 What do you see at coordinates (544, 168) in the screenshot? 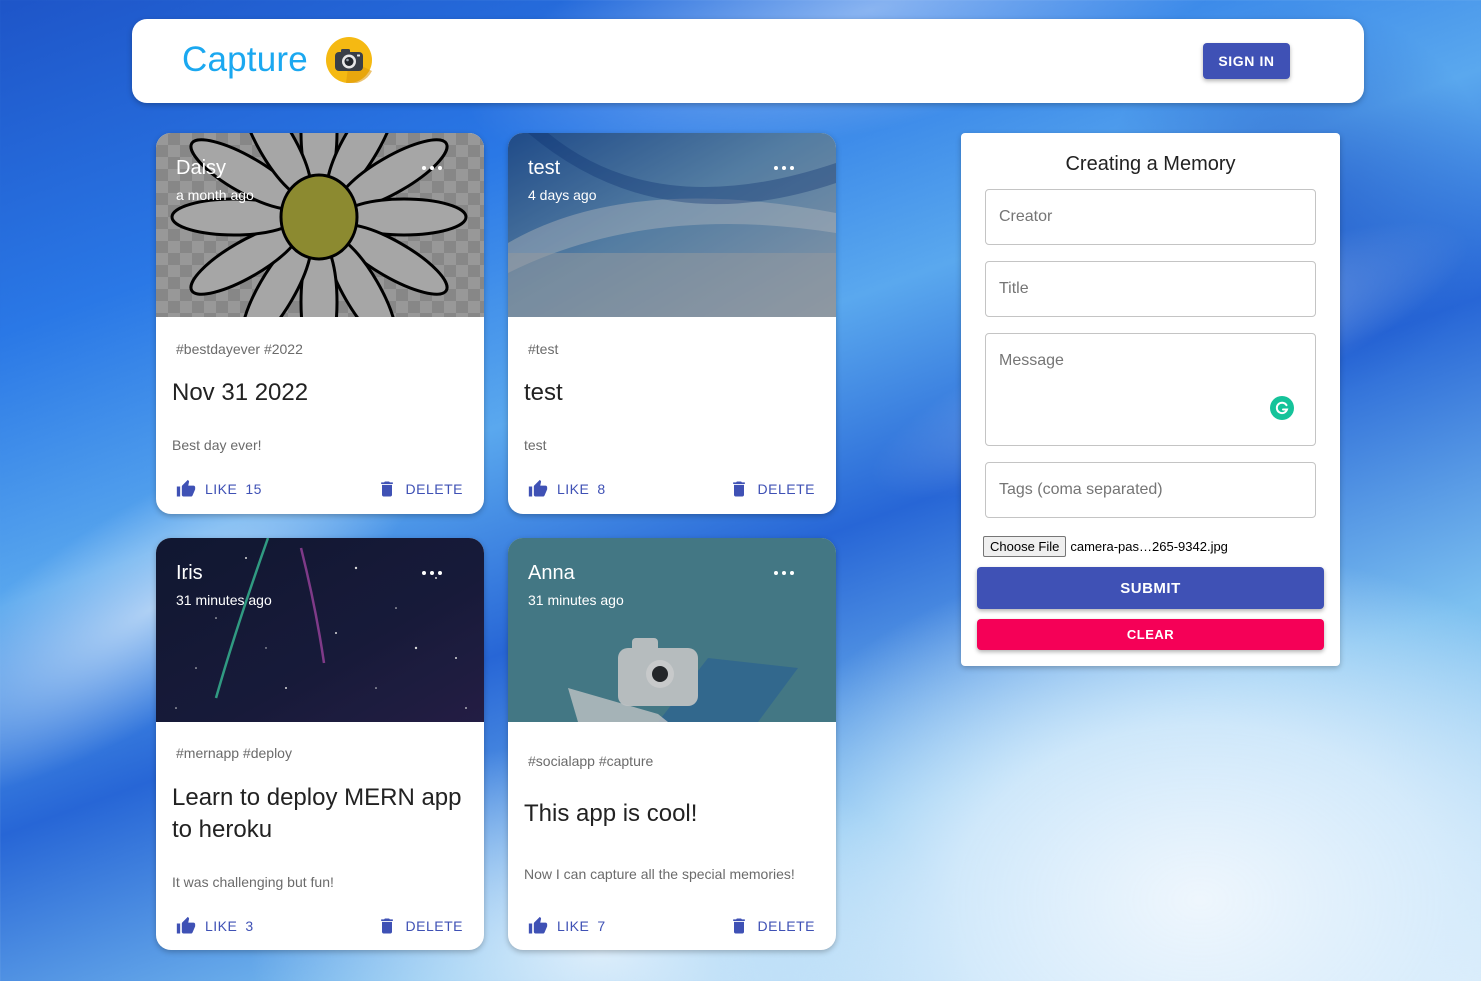
I see `post-creator: test` at bounding box center [544, 168].